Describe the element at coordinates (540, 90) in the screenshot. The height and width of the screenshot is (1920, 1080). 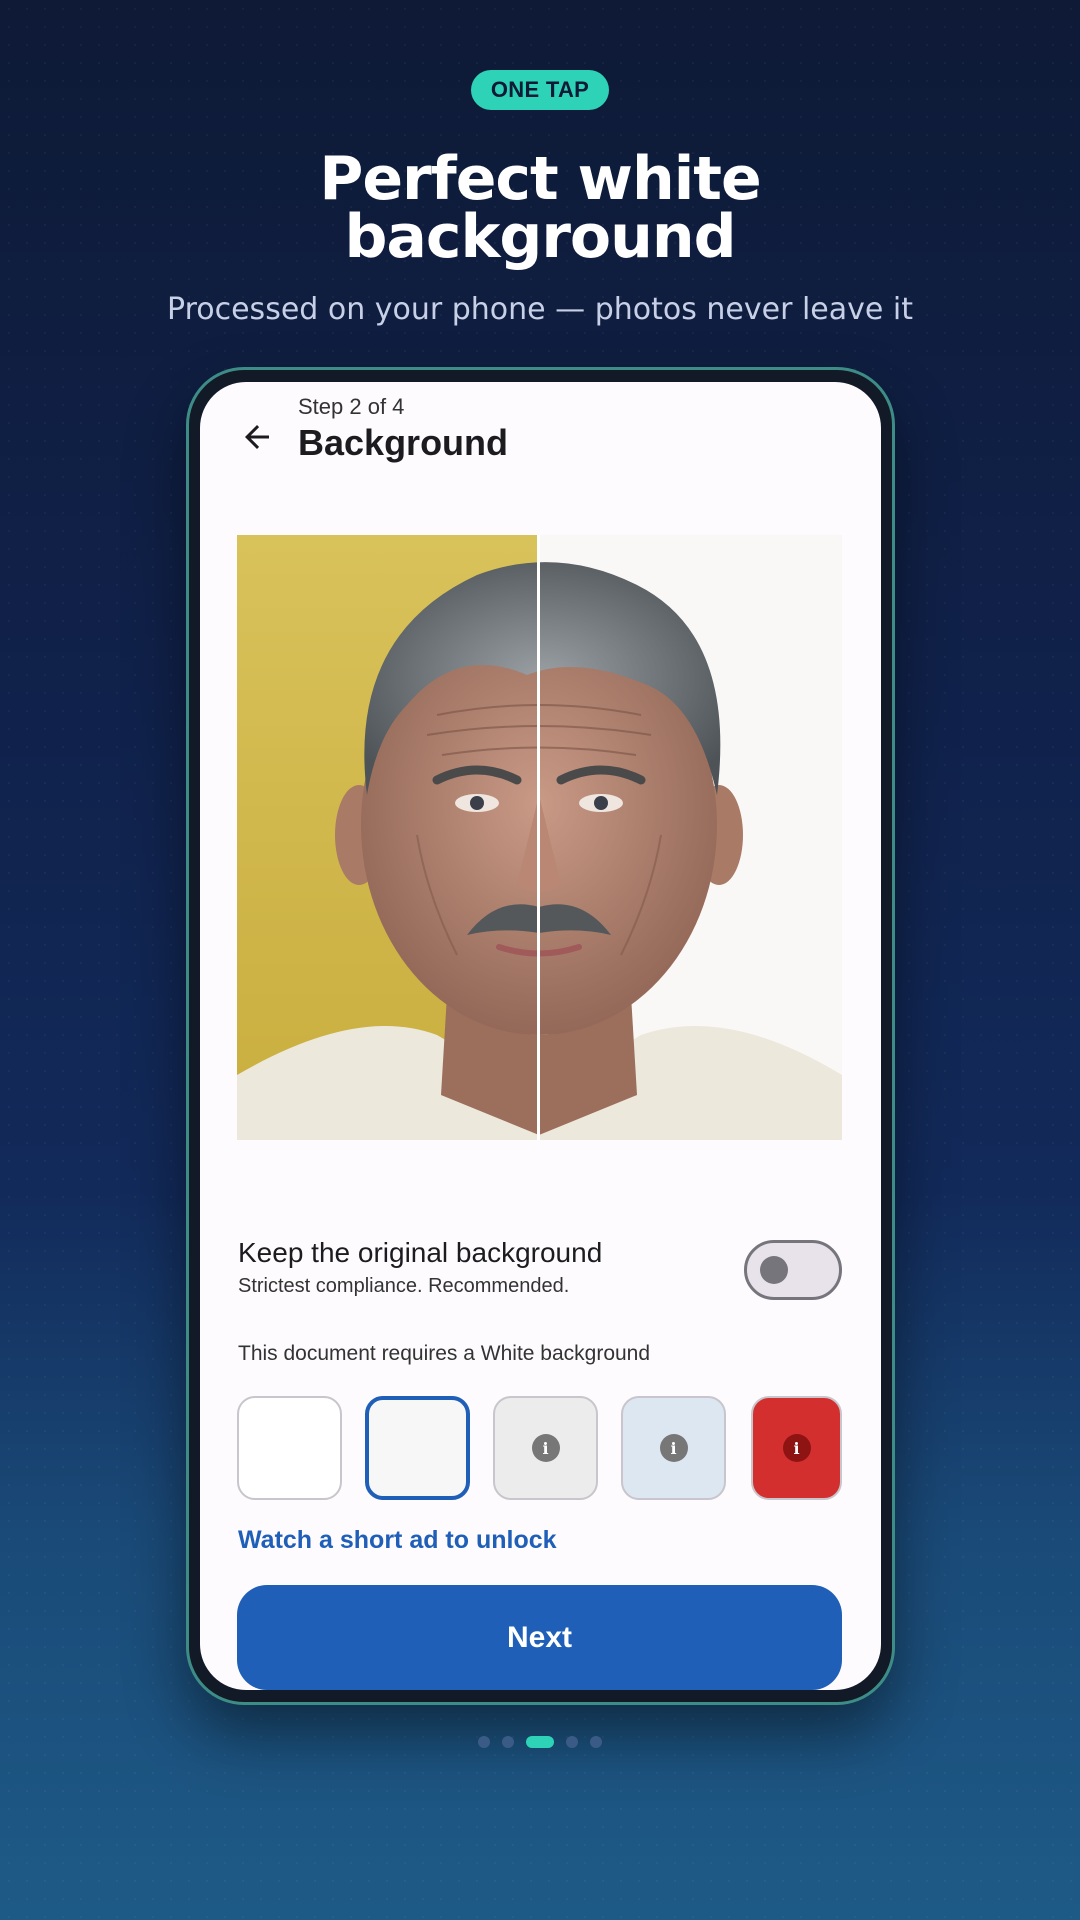
I see `one-tap-badge: ONE TAP` at that location.